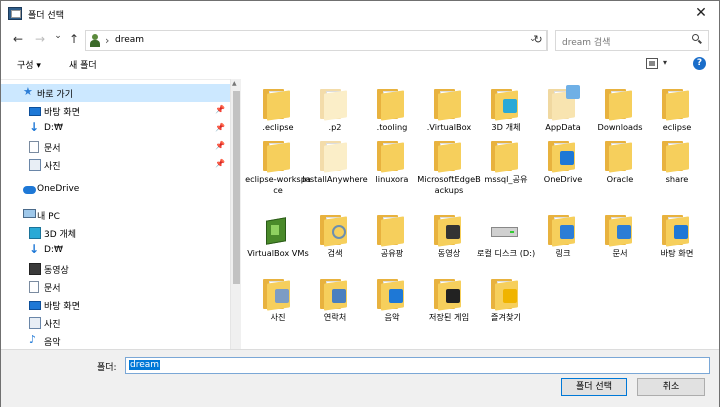 This screenshot has width=720, height=407. I want to click on sidebar-item-label: 음악, so click(52, 343).